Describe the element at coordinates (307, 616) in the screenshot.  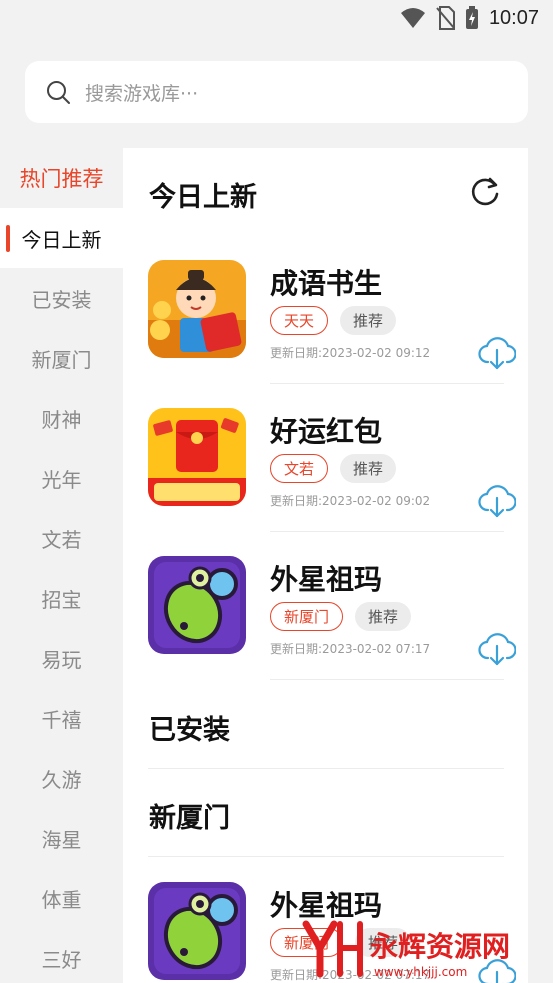
I see `source-tag: 新厦门` at that location.